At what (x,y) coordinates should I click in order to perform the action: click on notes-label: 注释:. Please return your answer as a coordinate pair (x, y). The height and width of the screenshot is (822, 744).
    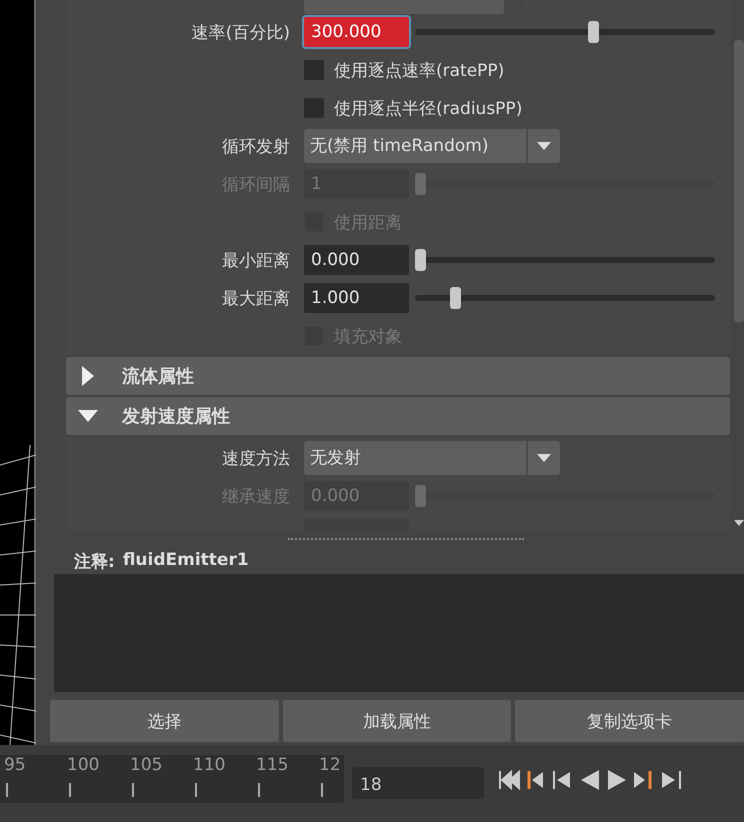
    Looking at the image, I should click on (94, 561).